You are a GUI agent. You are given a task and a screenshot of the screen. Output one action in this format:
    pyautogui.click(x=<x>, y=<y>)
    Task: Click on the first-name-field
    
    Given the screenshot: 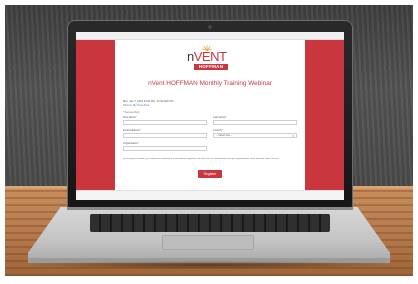 What is the action you would take?
    pyautogui.click(x=165, y=122)
    